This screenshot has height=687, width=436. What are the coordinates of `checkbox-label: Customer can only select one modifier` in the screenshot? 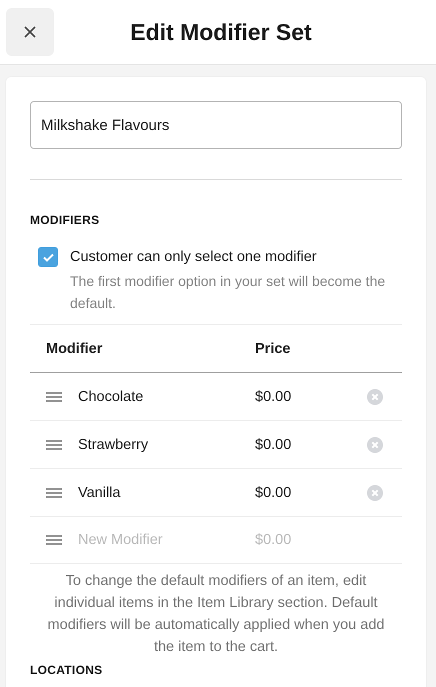 It's located at (194, 257).